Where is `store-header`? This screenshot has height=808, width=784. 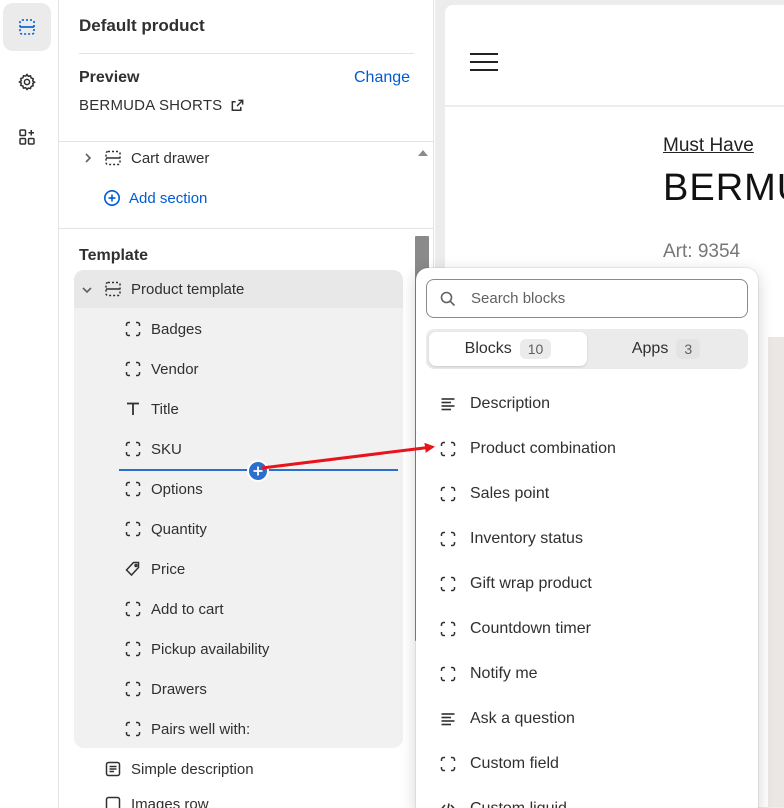
store-header is located at coordinates (614, 55).